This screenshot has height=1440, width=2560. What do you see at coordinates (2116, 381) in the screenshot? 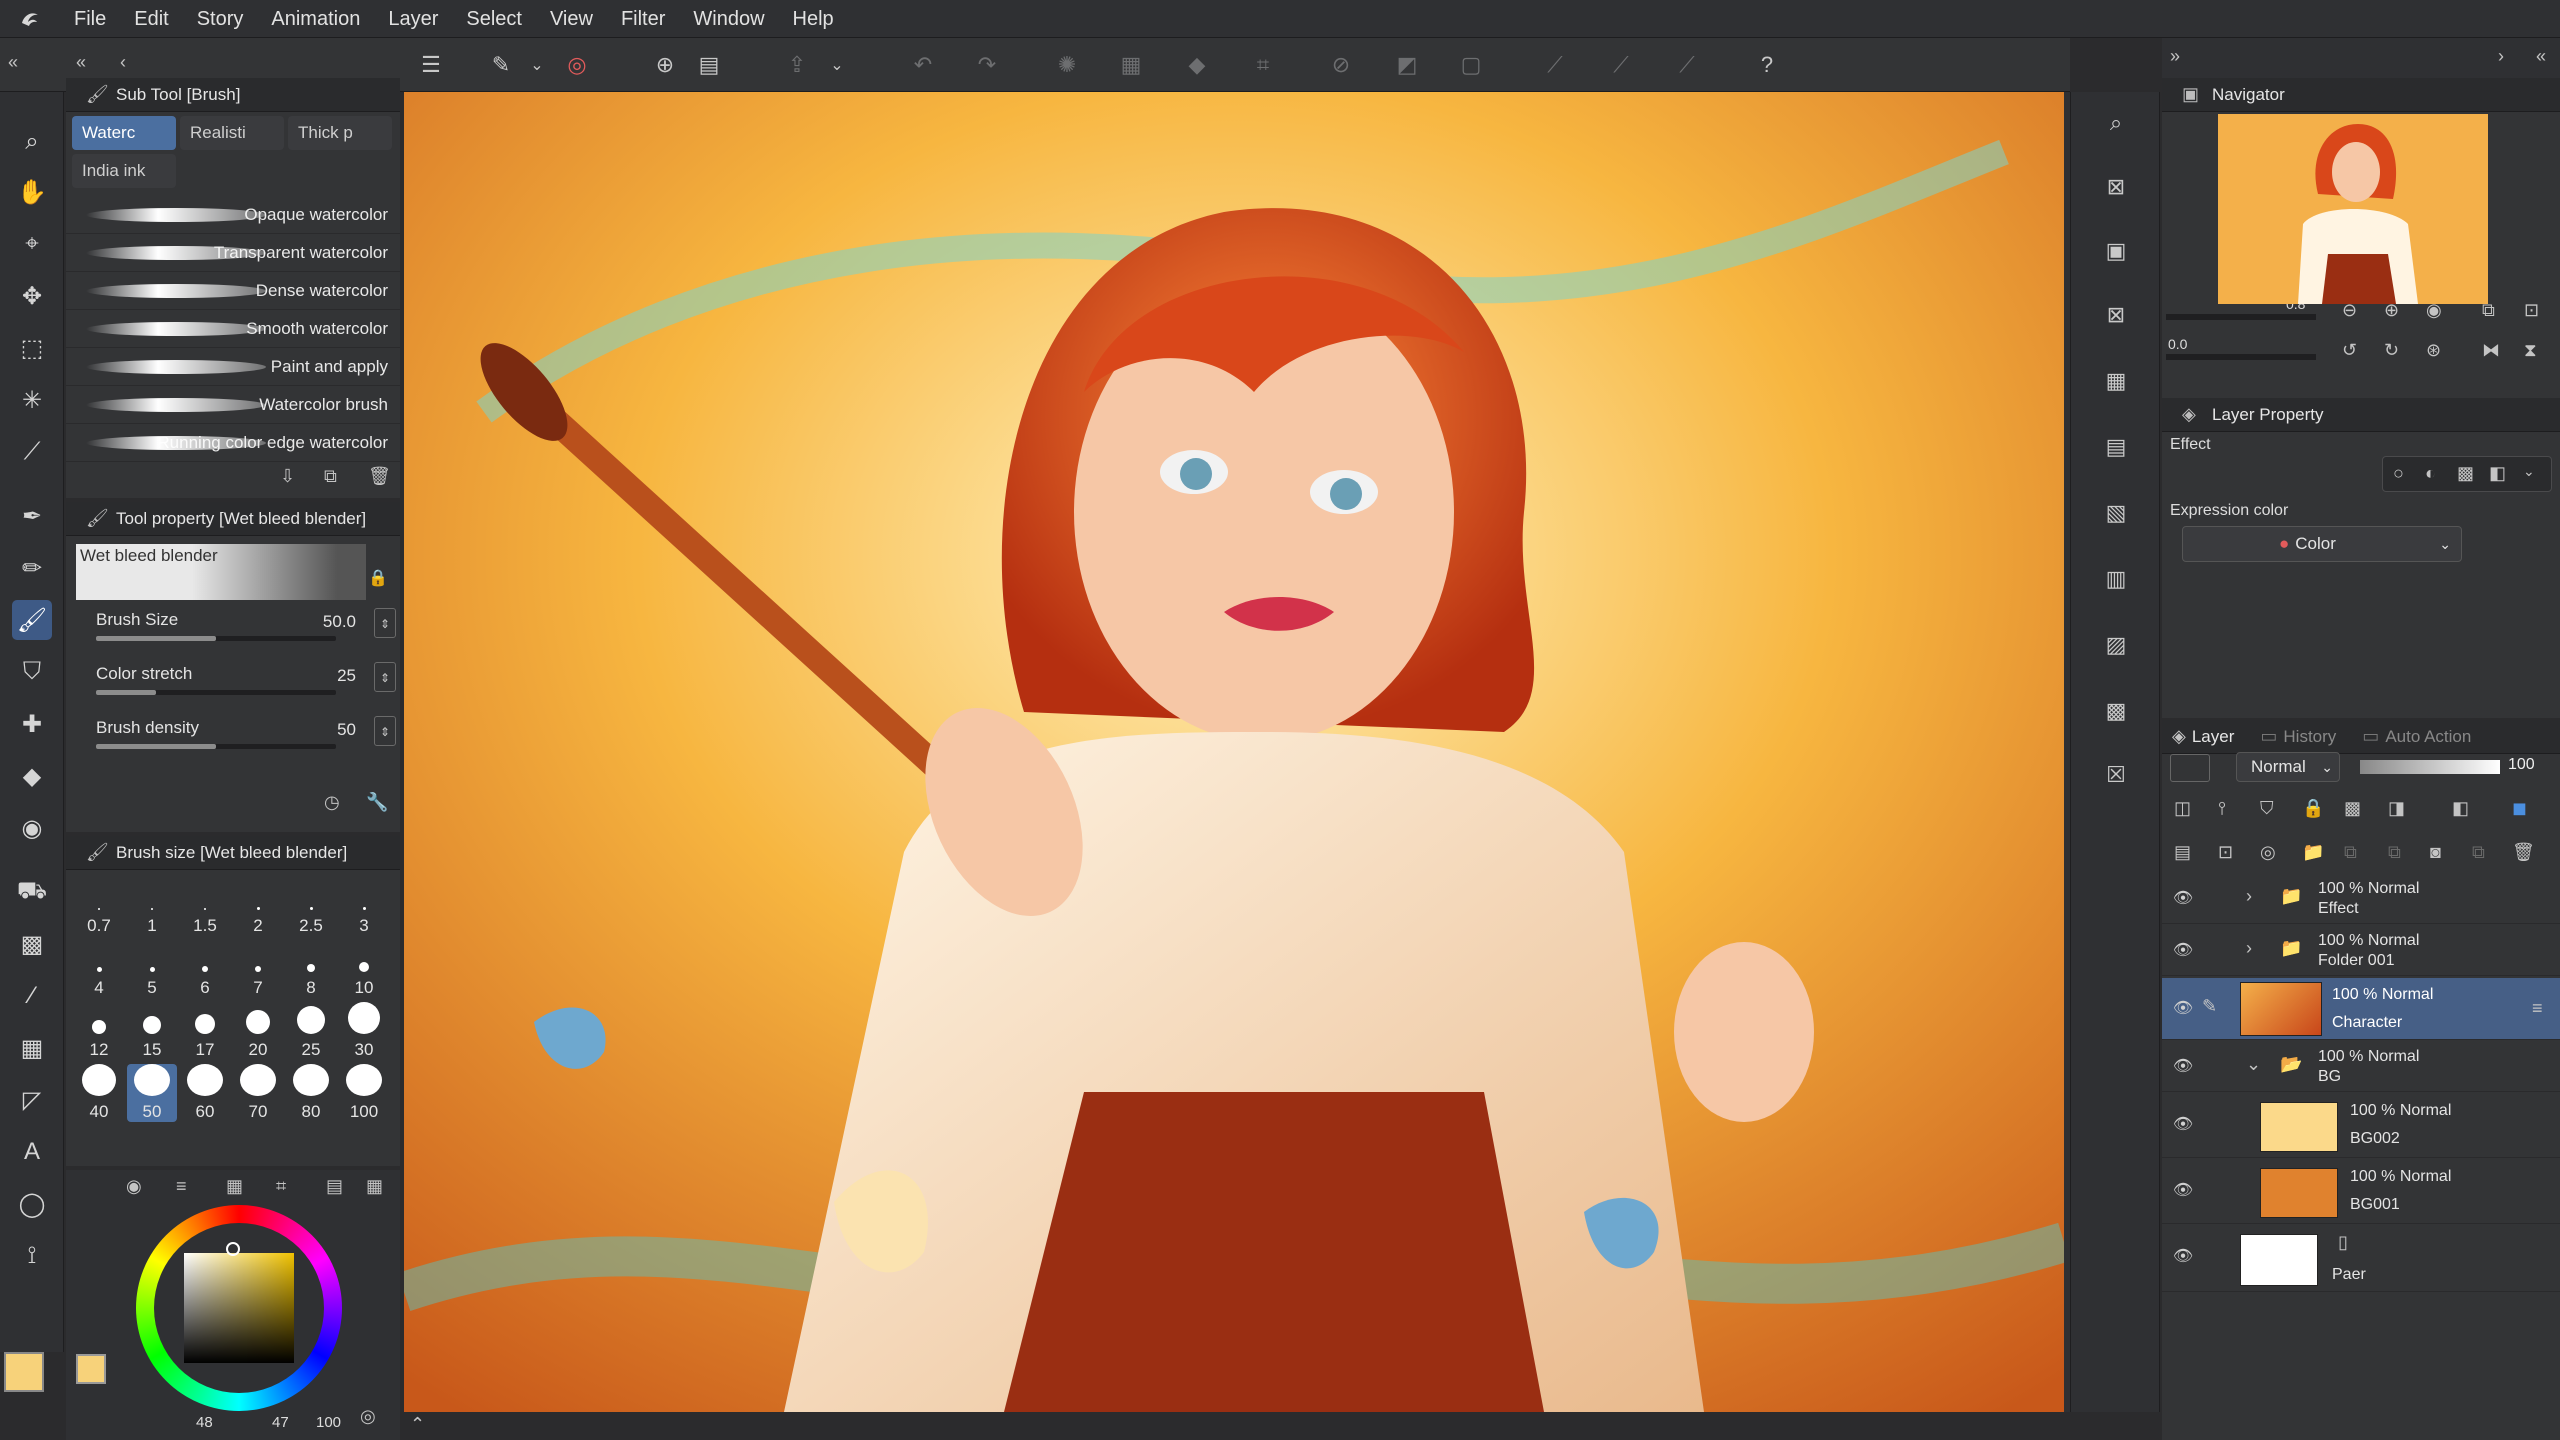
I see `material-4-icon: ▦` at bounding box center [2116, 381].